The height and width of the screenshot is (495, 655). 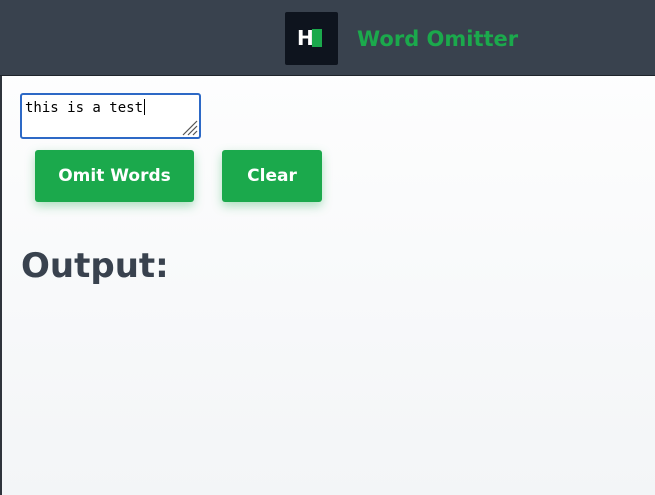 What do you see at coordinates (114, 176) in the screenshot?
I see `omit-words-button: Omit Words` at bounding box center [114, 176].